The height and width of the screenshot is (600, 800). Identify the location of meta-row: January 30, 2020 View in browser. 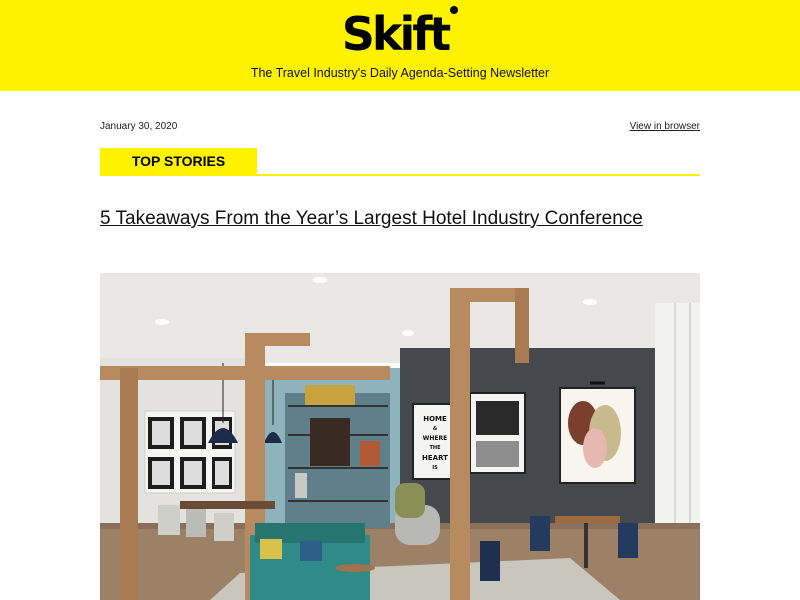
(400, 128).